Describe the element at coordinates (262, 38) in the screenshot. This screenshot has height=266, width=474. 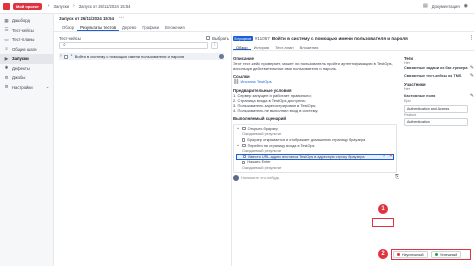
I see `case-id: #11057` at that location.